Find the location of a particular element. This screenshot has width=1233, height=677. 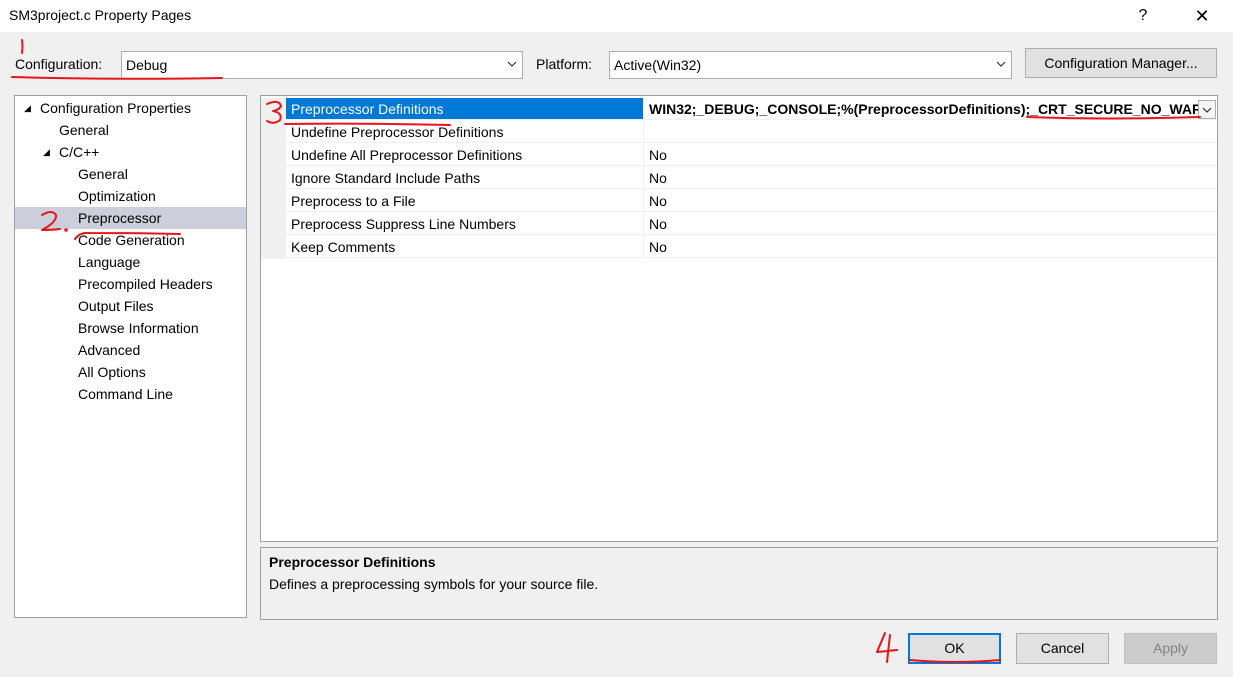

tree-item-cpp: ◢ C/C++ is located at coordinates (130, 152).